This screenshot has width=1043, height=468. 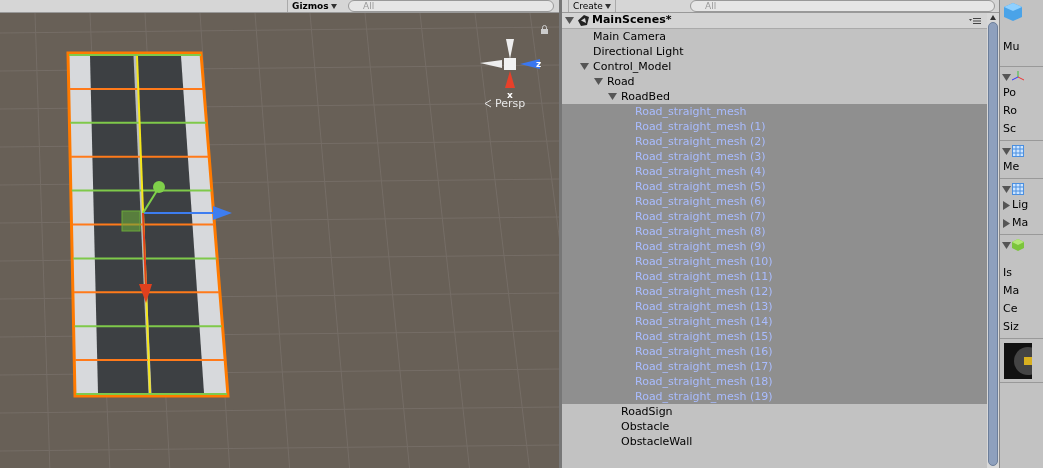 What do you see at coordinates (774, 381) in the screenshot?
I see `hierarchy-item: Road_straight_mesh (18)` at bounding box center [774, 381].